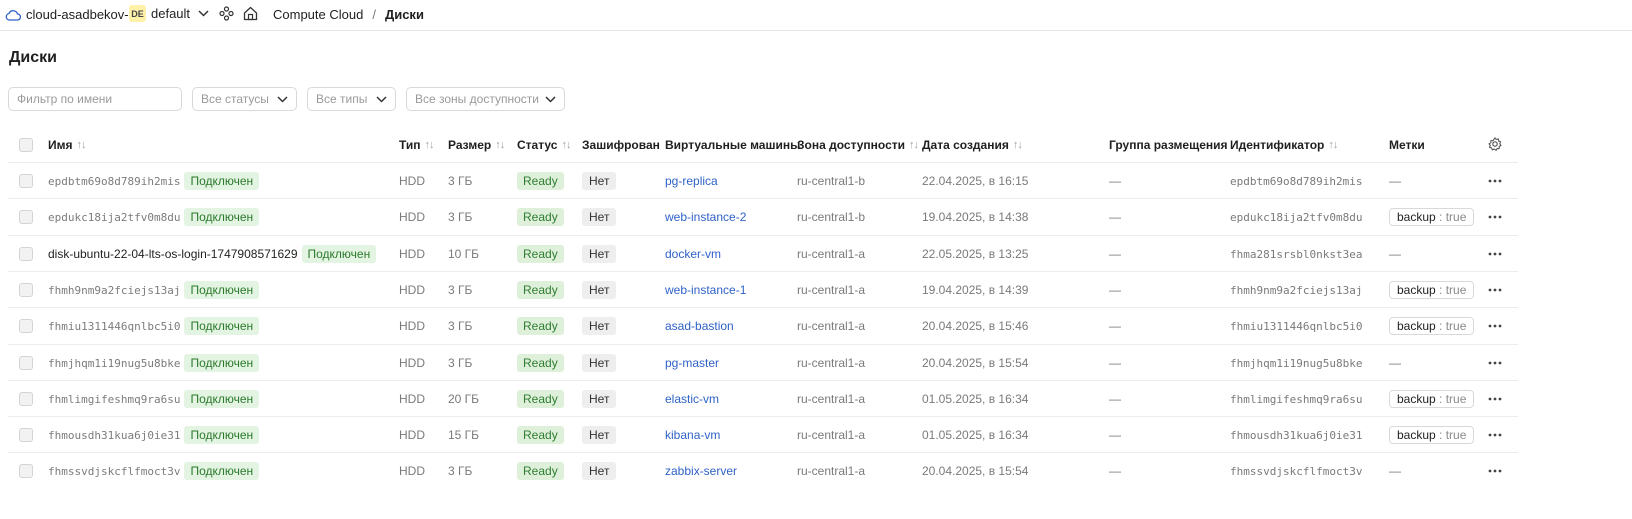 The width and height of the screenshot is (1632, 519). I want to click on disk-name: fhmh9nm9a2fciejs13aj, so click(114, 290).